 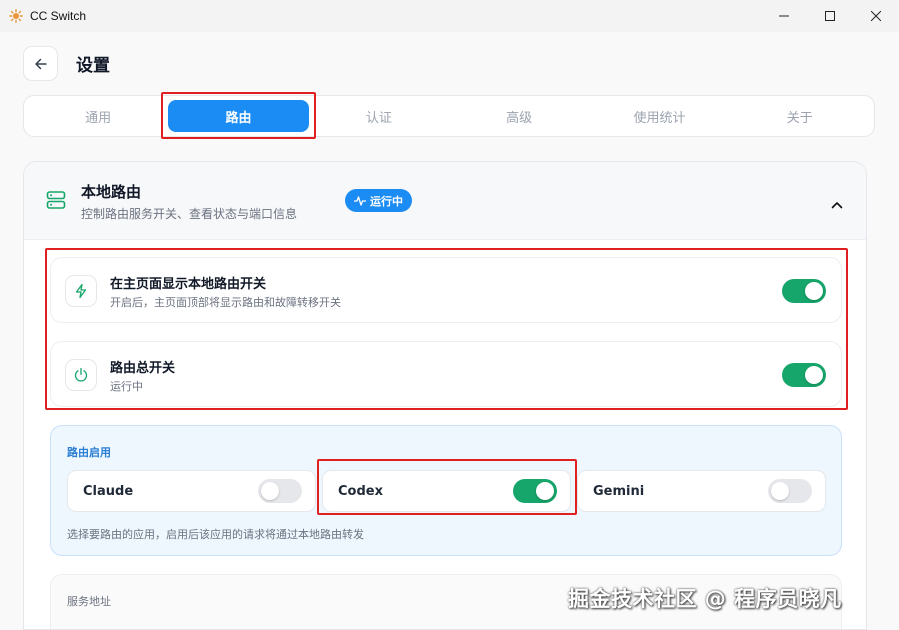 What do you see at coordinates (111, 192) in the screenshot?
I see `section-title: 本地路由` at bounding box center [111, 192].